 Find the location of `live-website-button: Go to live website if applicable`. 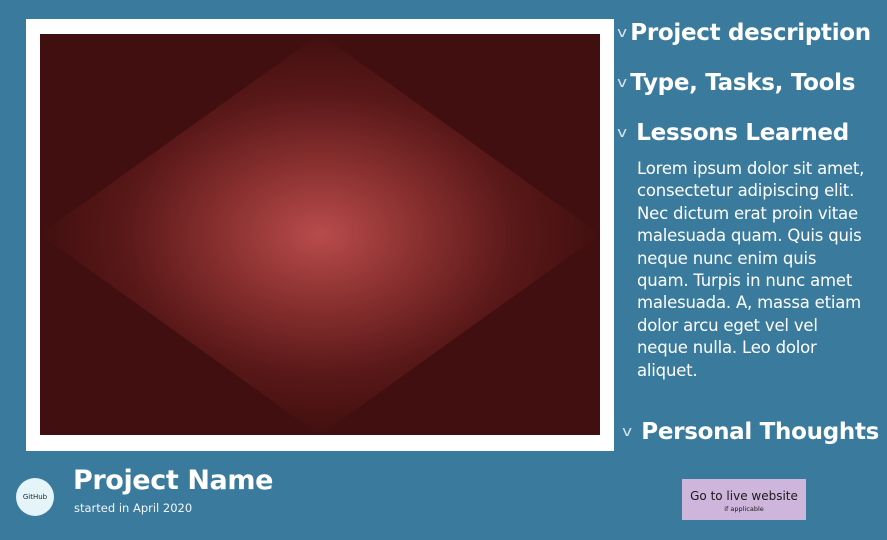

live-website-button: Go to live website if applicable is located at coordinates (744, 499).